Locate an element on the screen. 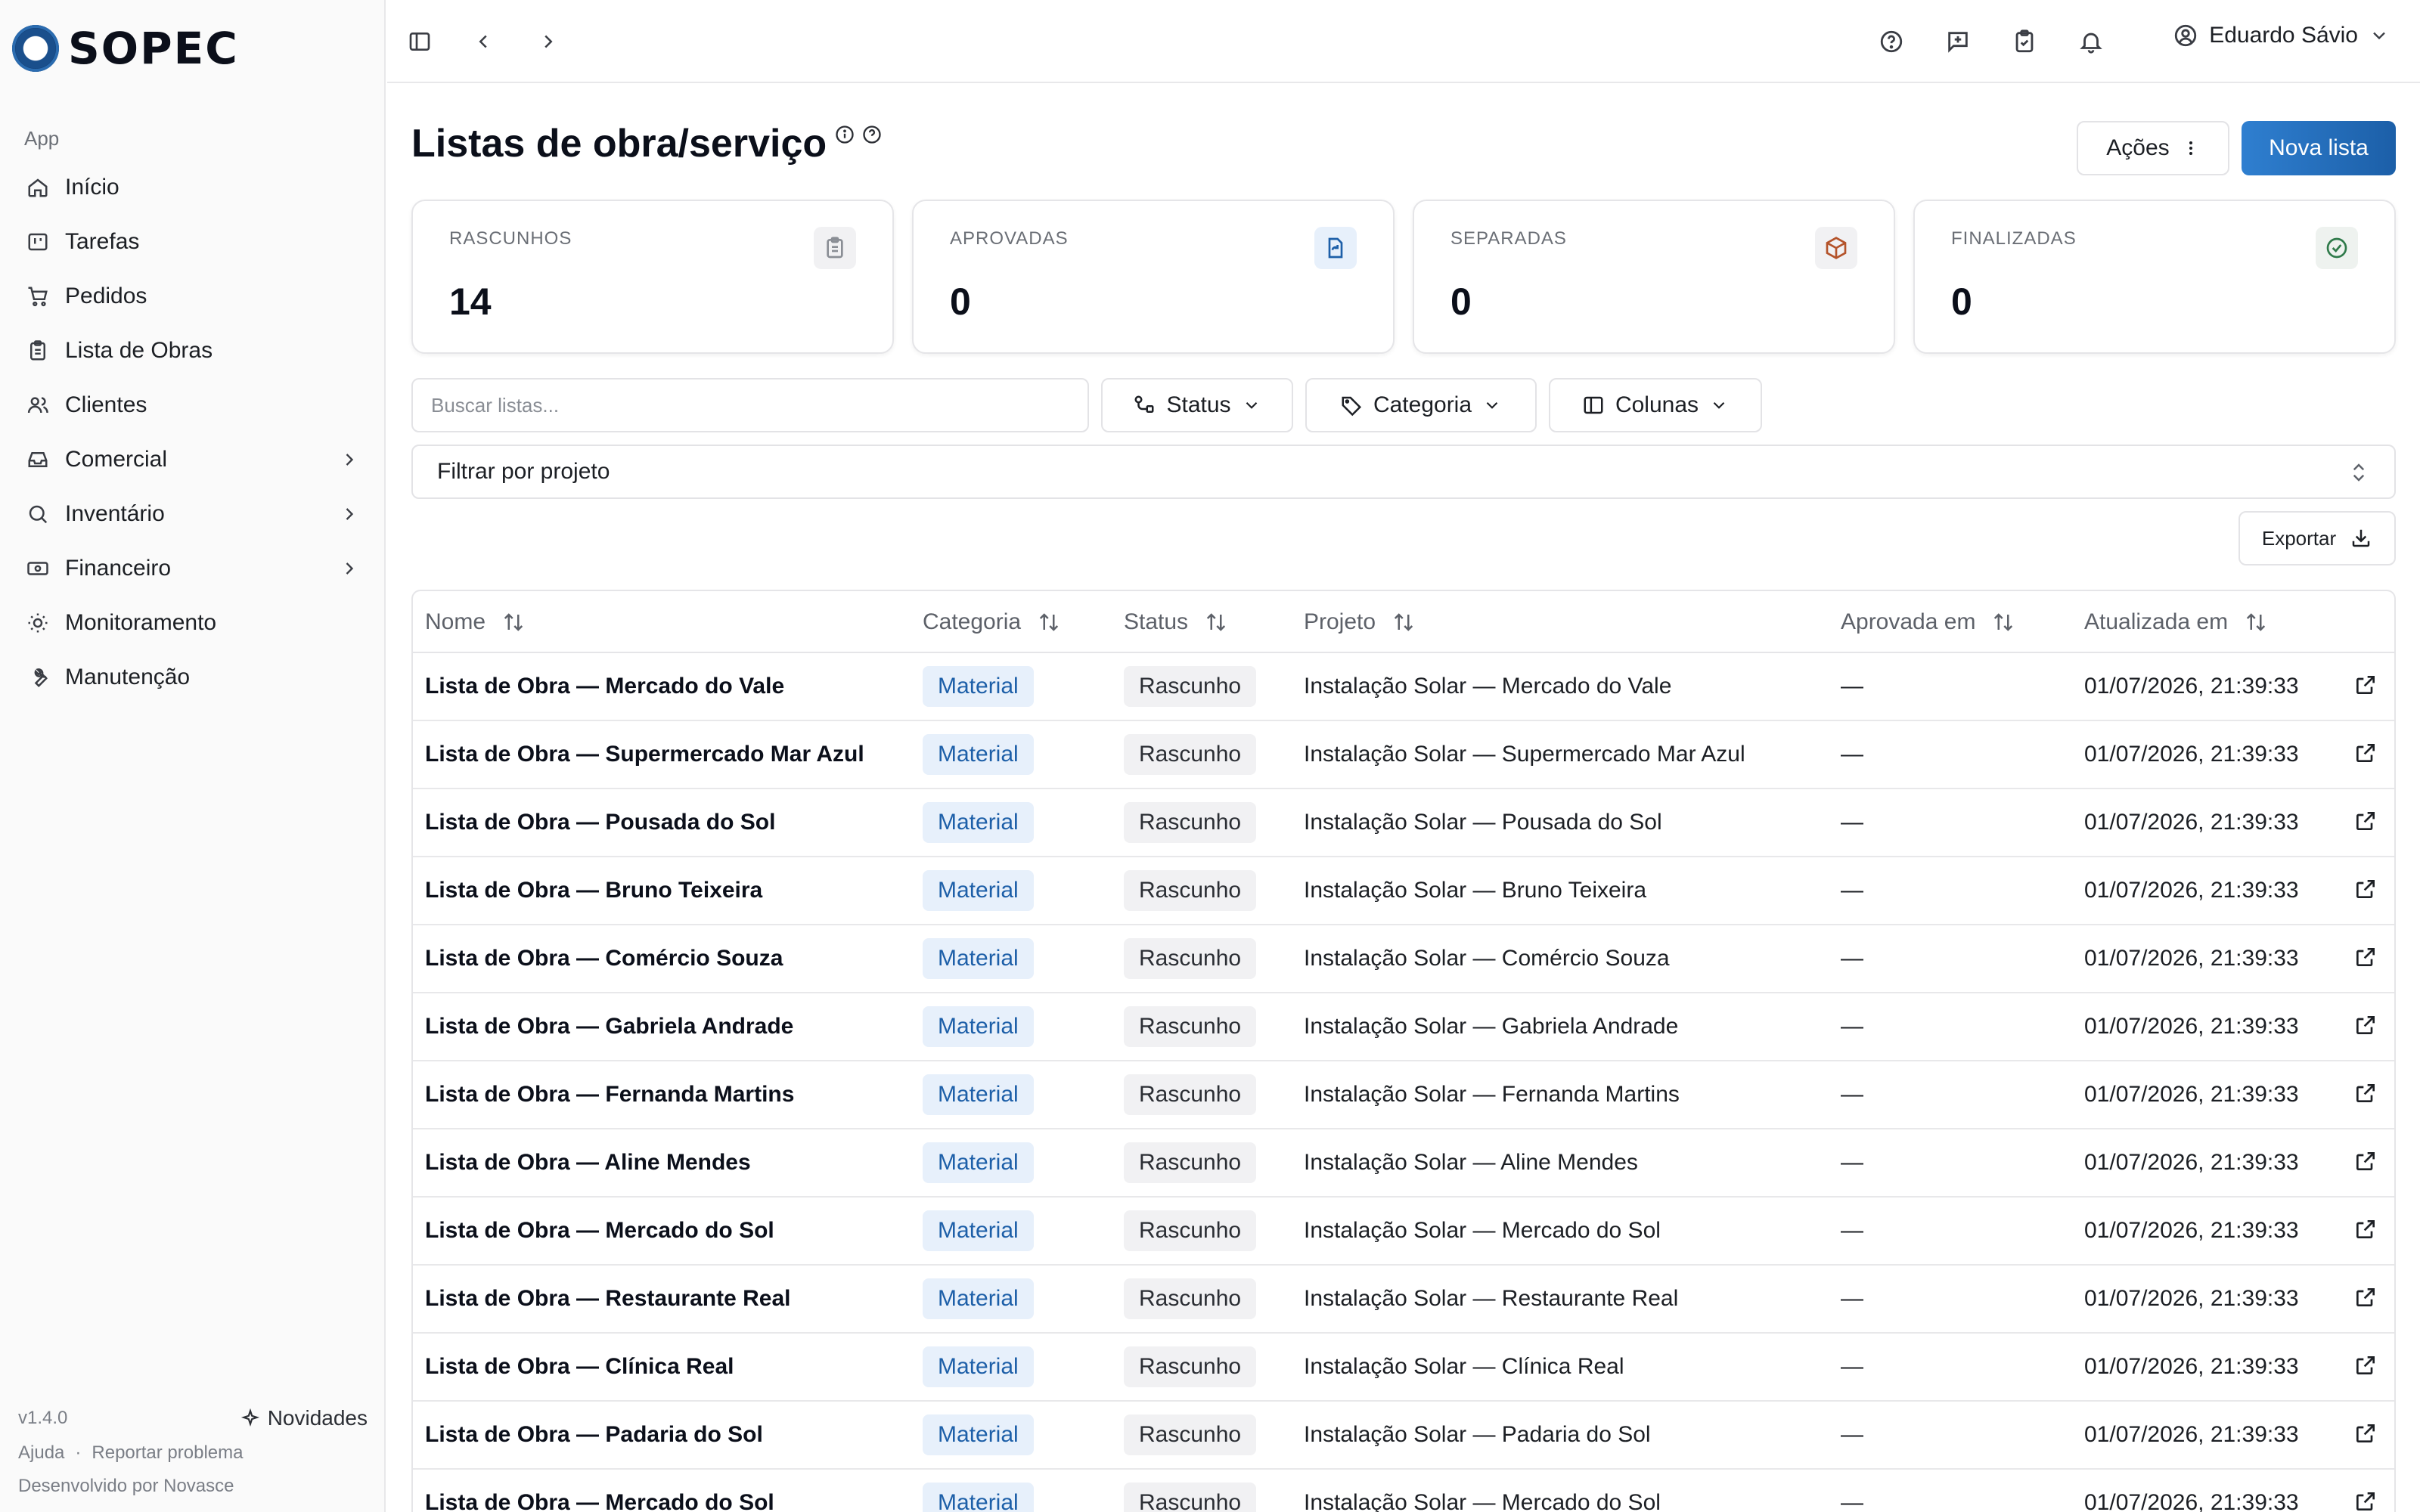  cell-categoria: Material is located at coordinates (978, 958).